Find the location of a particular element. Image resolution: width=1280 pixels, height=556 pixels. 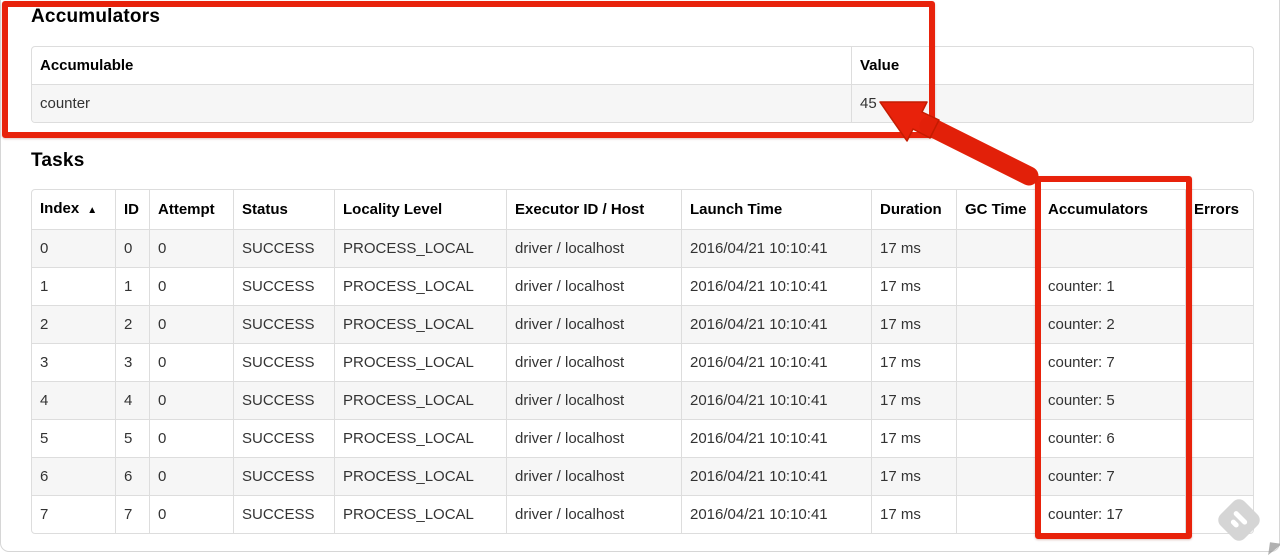

task-cell-index: 2 is located at coordinates (74, 325).